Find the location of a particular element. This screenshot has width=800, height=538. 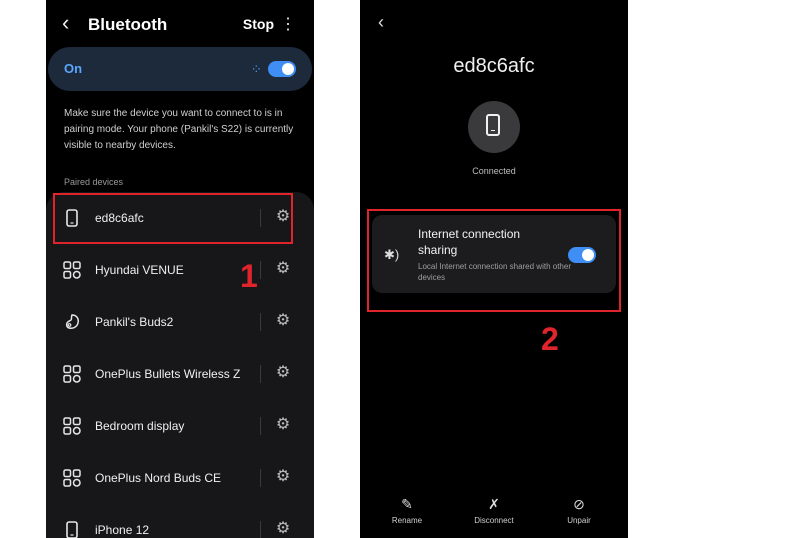

stop-button: Stop is located at coordinates (258, 24).